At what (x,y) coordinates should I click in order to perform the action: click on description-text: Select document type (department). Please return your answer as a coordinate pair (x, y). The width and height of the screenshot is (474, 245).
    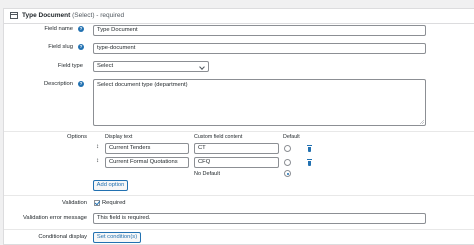
    Looking at the image, I should click on (142, 85).